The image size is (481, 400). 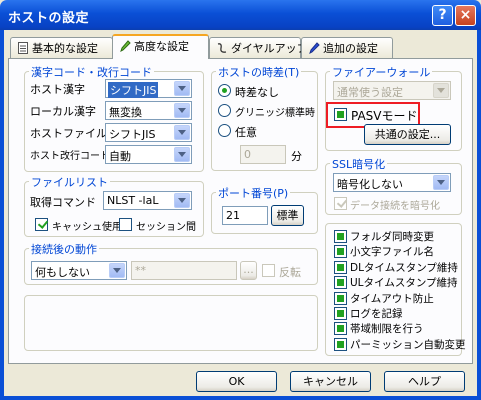 I want to click on list-command-label: 取得コマンド, so click(x=63, y=202).